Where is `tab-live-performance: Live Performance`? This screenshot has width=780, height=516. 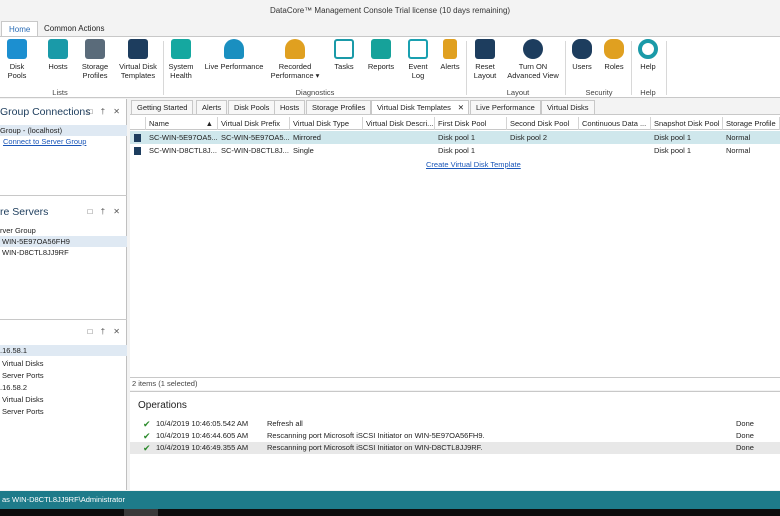 tab-live-performance: Live Performance is located at coordinates (505, 107).